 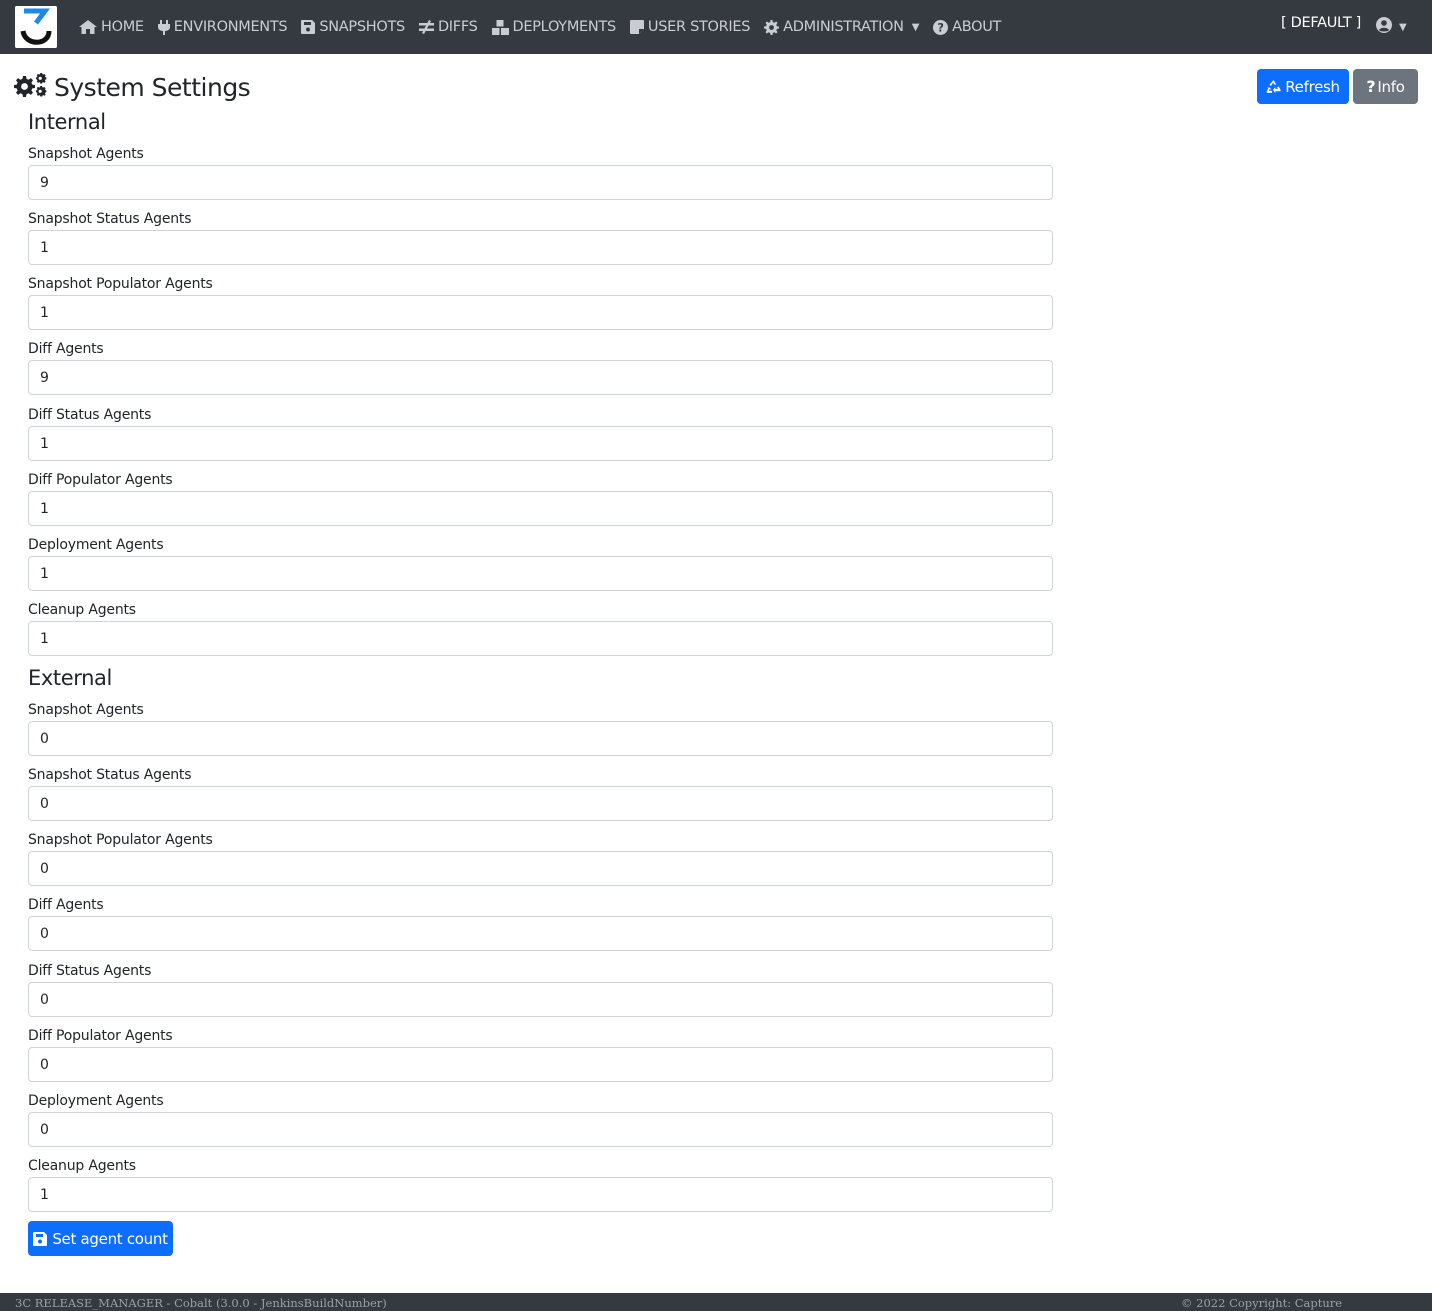 I want to click on internal-cleanup-agents-label: Cleanup Agents, so click(x=82, y=610).